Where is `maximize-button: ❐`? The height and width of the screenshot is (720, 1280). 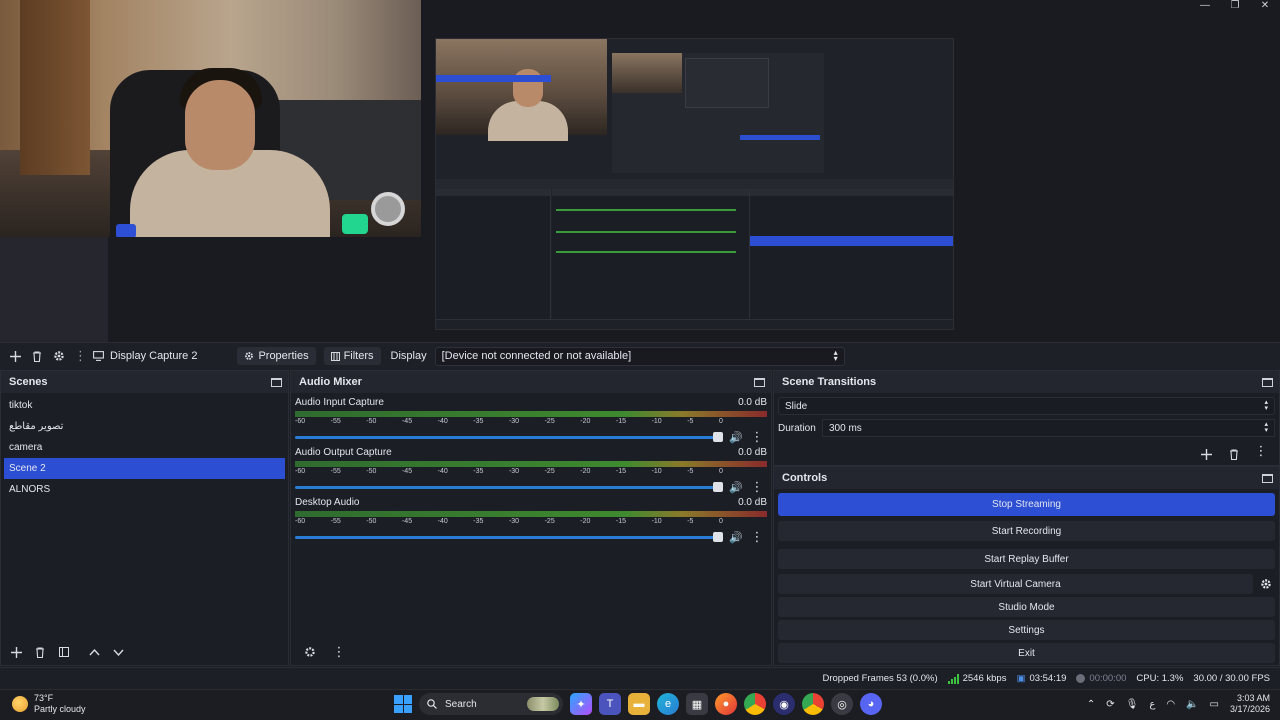 maximize-button: ❐ is located at coordinates (1235, 7).